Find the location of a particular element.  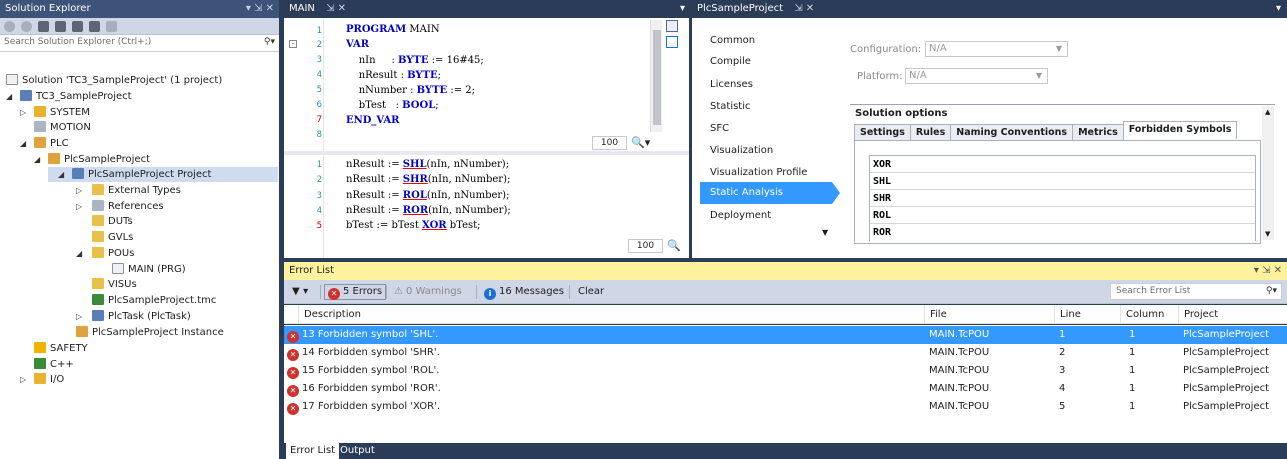

solution-explorer-search: Search Solution Explorer (Ctrl+;) ⚲▾ is located at coordinates (139, 43).